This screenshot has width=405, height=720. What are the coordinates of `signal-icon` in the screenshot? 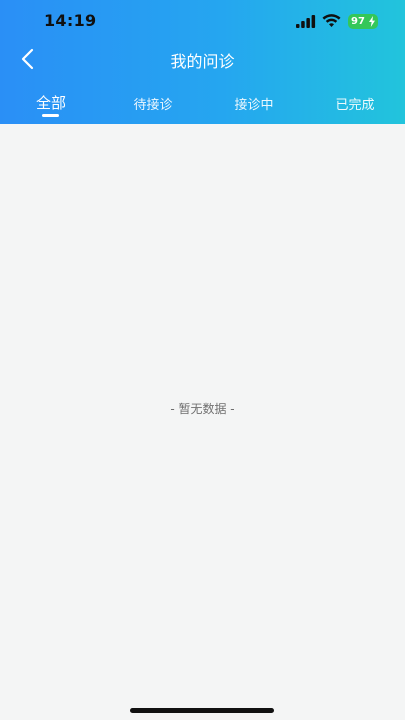 It's located at (306, 21).